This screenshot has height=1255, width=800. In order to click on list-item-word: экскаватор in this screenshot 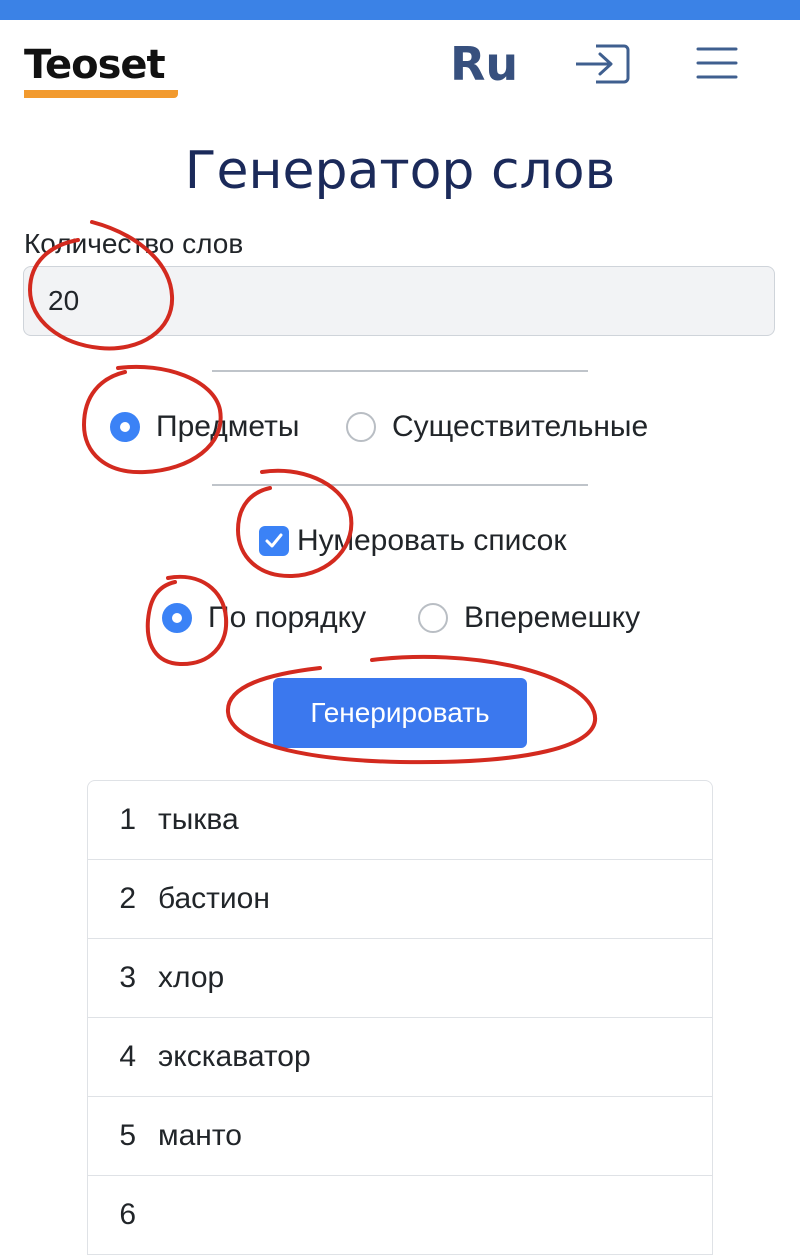, I will do `click(234, 1056)`.